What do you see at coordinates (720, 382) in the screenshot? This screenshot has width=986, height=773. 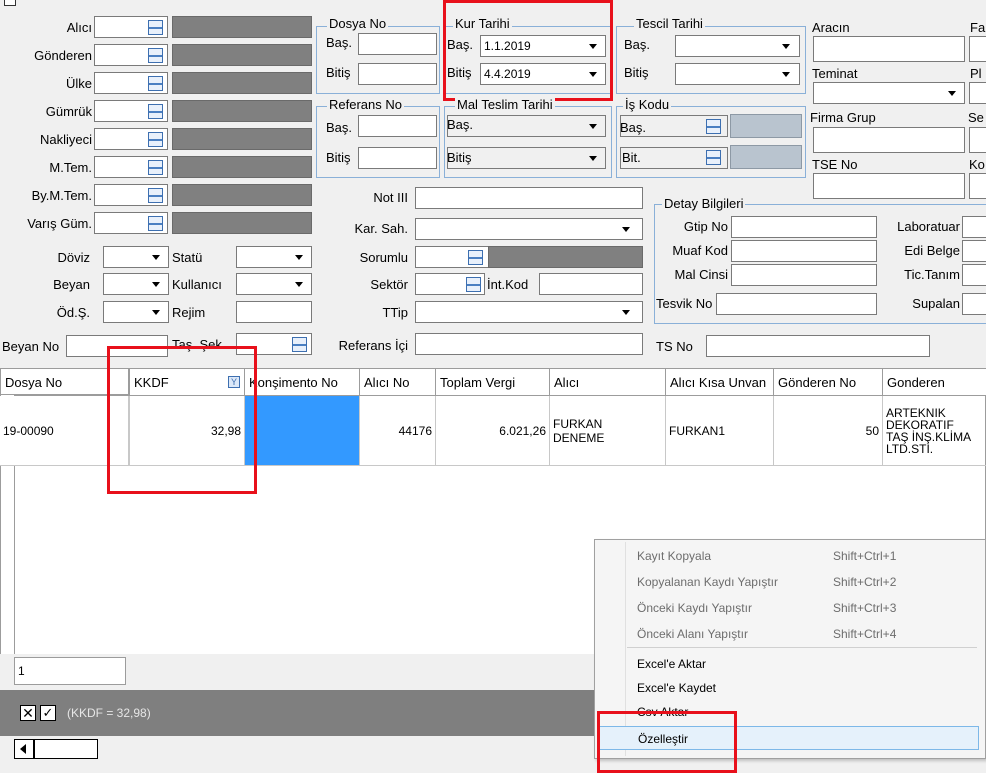 I see `col-header-alici-kisa-unvan: Alıcı Kısa Unvan` at bounding box center [720, 382].